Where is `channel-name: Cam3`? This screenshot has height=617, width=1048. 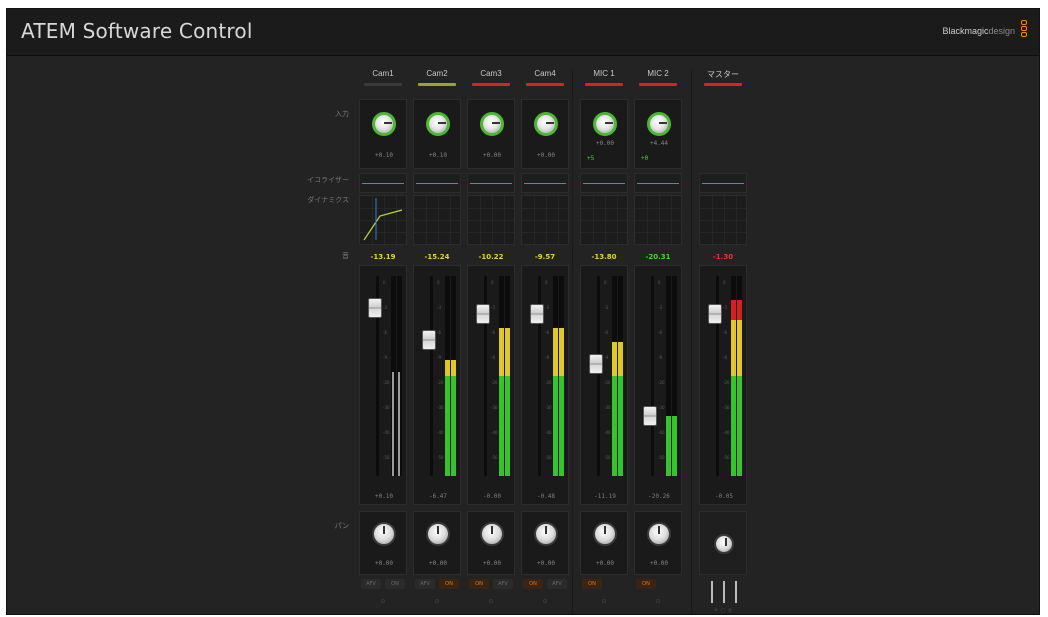 channel-name: Cam3 is located at coordinates (491, 73).